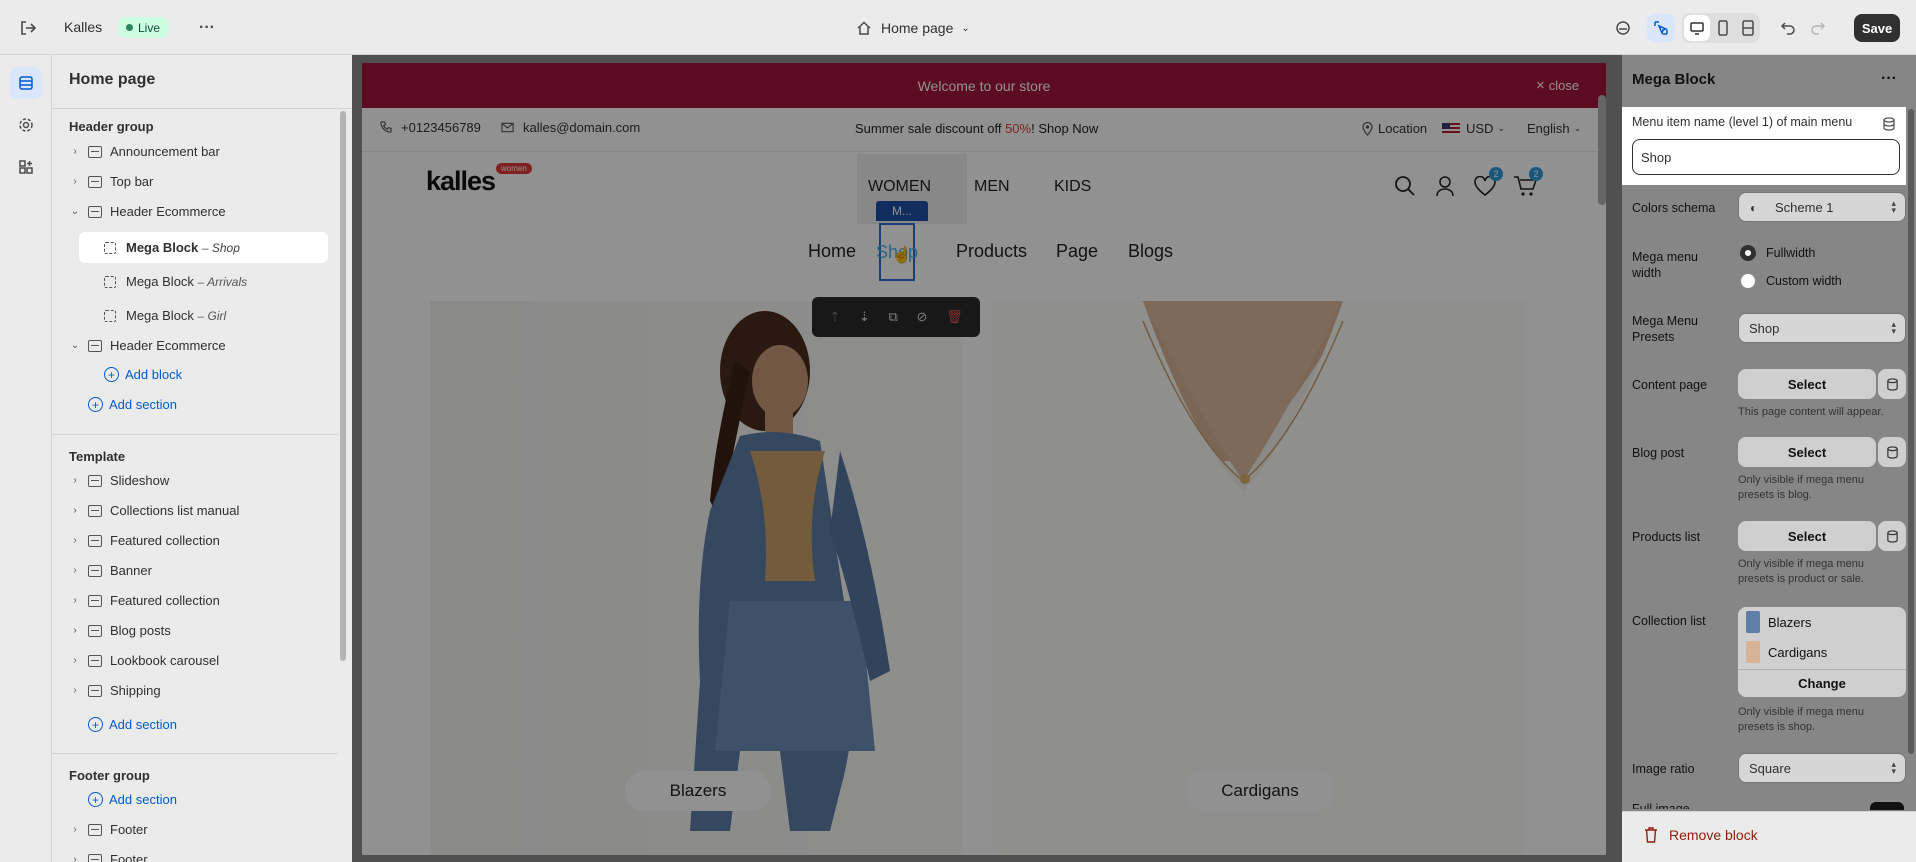  What do you see at coordinates (834, 317) in the screenshot?
I see `move-up-icon: ⇡` at bounding box center [834, 317].